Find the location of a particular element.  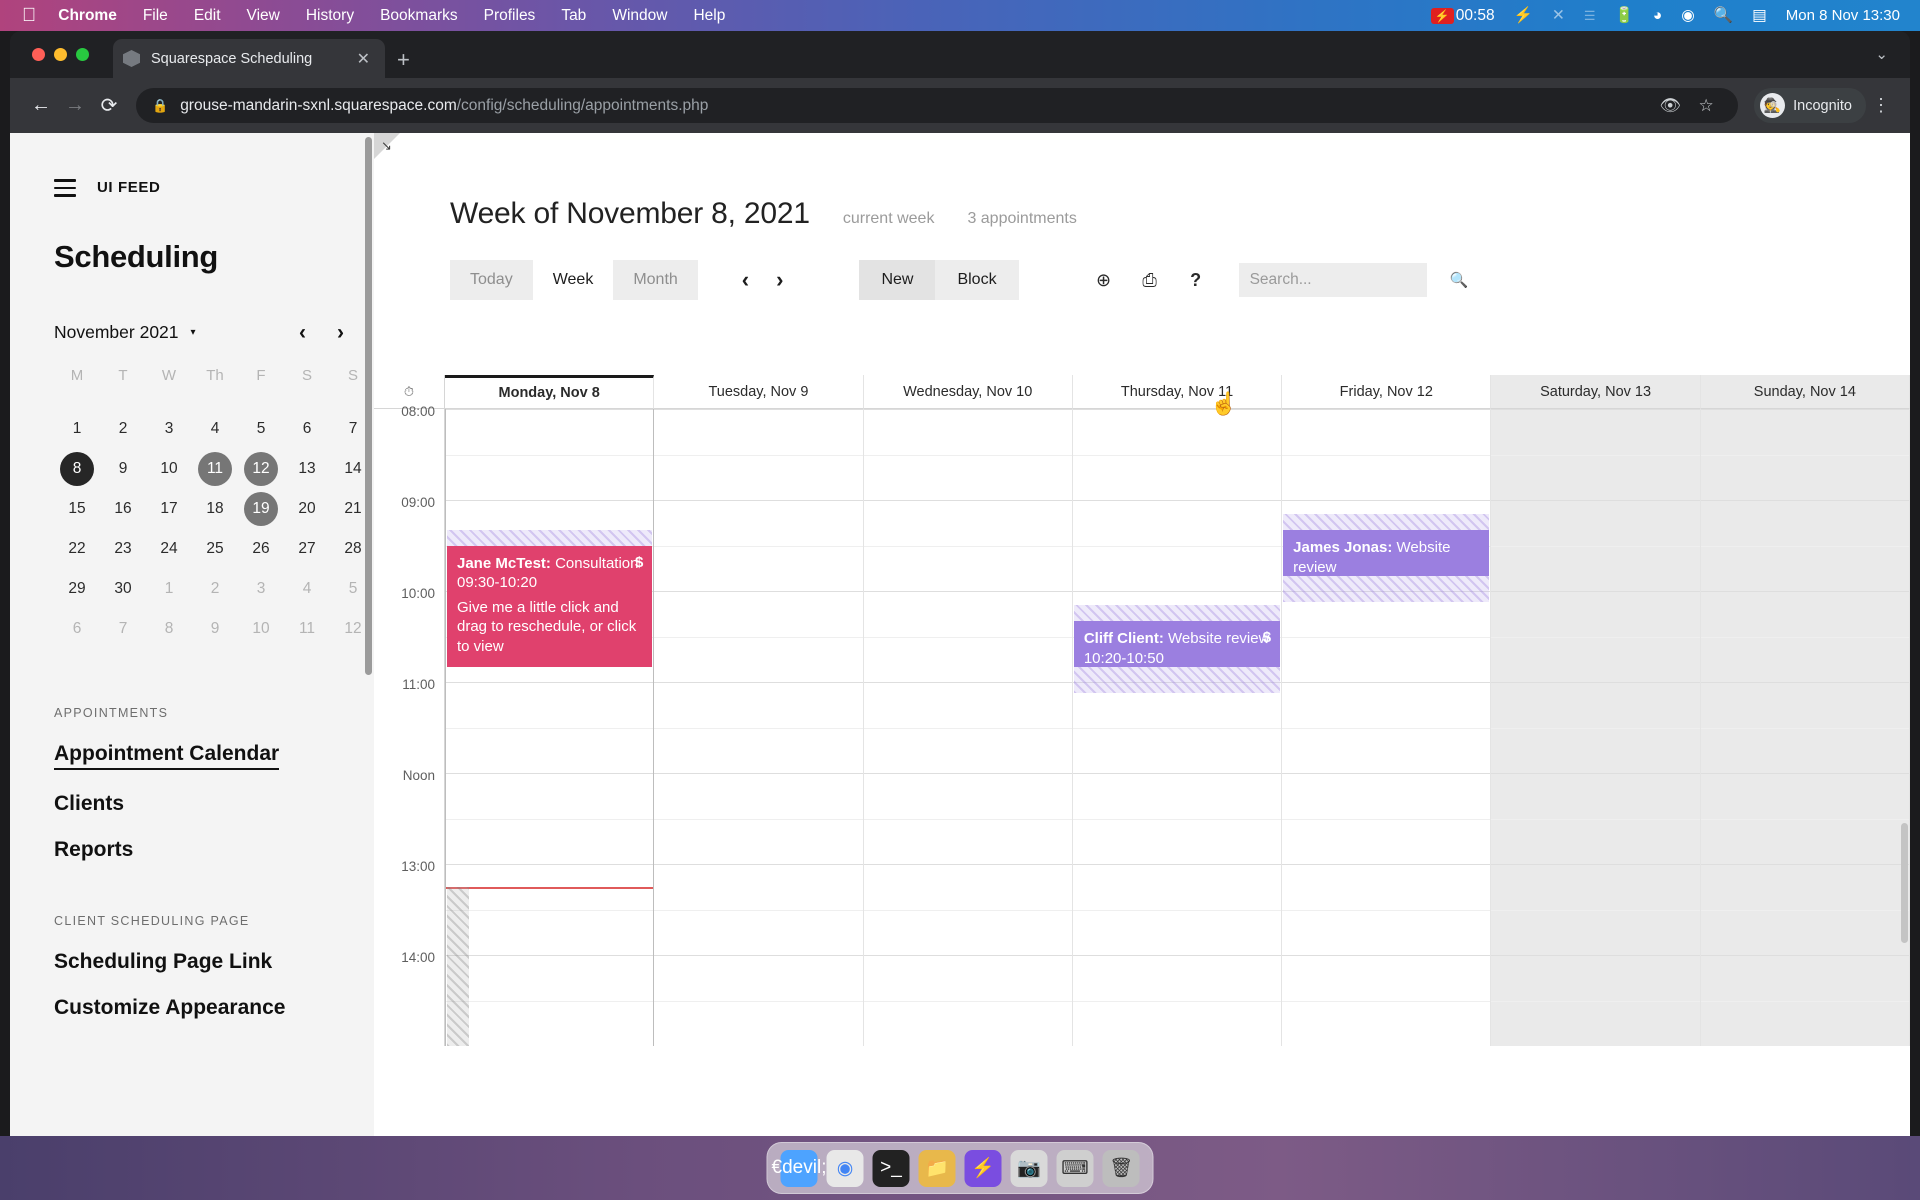

search-input is located at coordinates (1349, 280).